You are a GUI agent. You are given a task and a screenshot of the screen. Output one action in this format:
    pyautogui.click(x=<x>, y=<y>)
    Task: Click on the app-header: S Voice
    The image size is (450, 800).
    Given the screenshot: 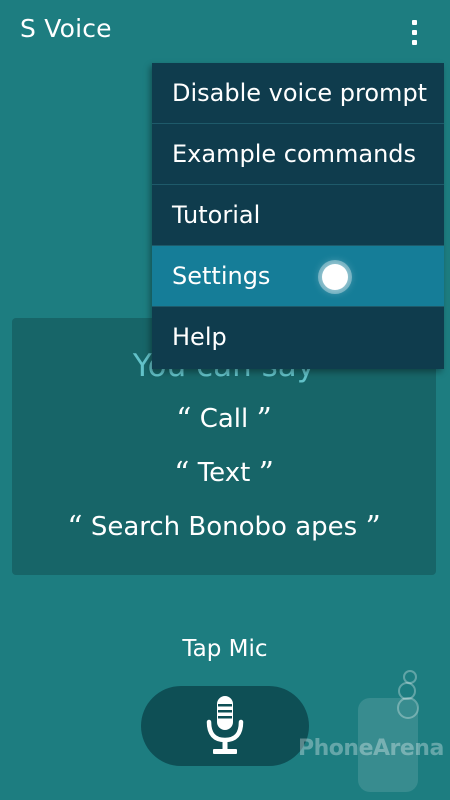 What is the action you would take?
    pyautogui.click(x=225, y=31)
    